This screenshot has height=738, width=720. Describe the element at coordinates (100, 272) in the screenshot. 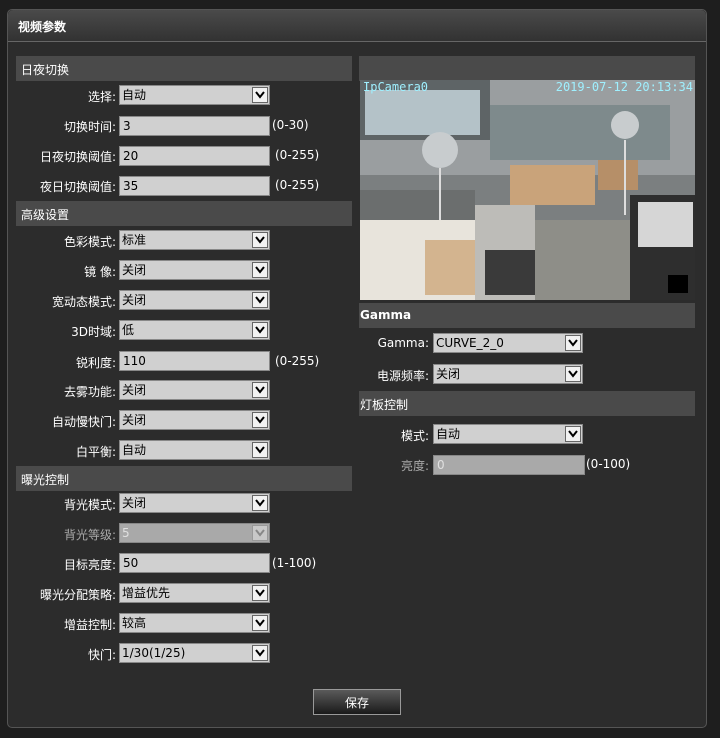

I see `mirror-label: 镜 像:` at that location.